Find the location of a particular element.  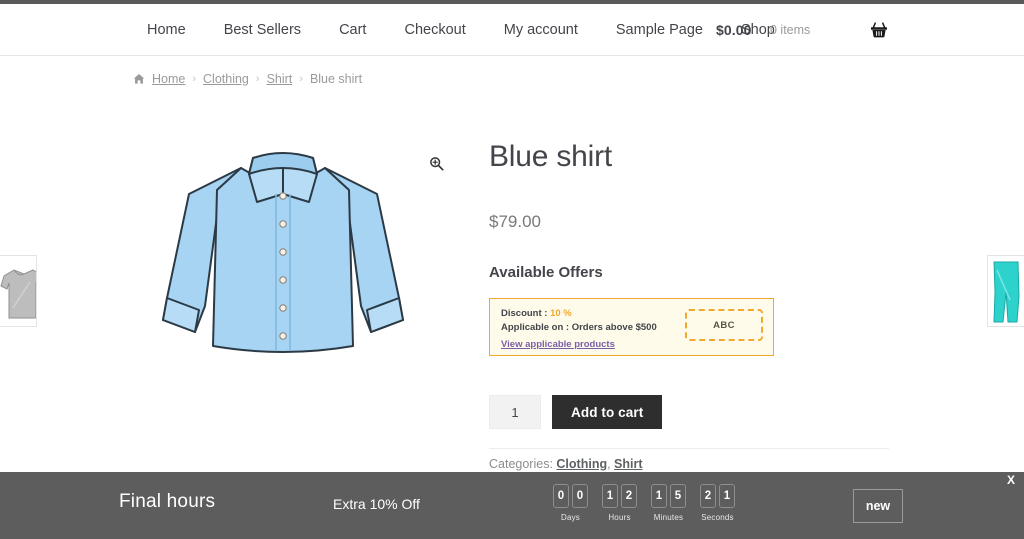

offer-discount-label: Discount : is located at coordinates (526, 313).